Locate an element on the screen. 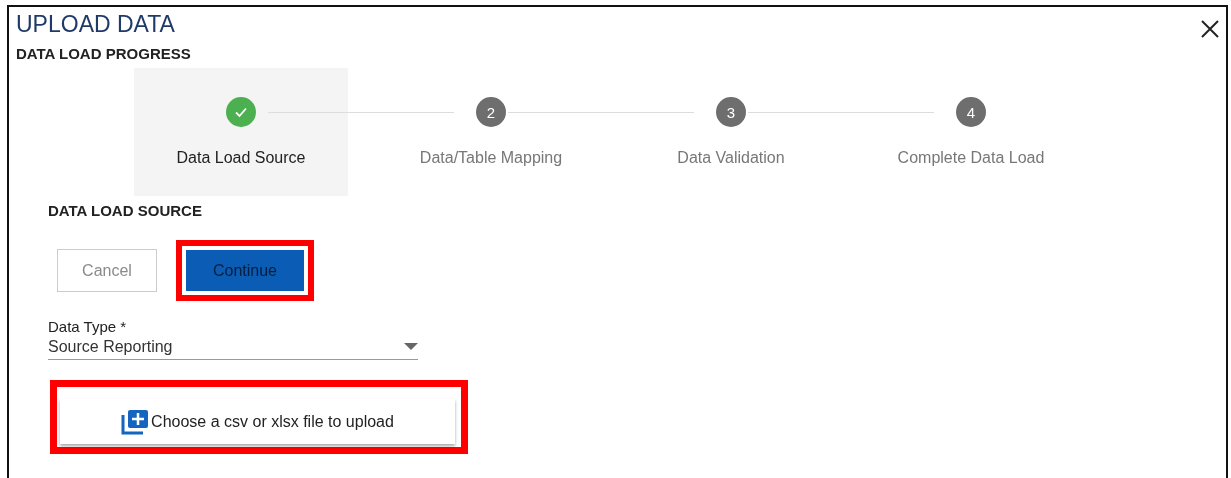  upload-button: Choose a csv or xlsx file to upload is located at coordinates (257, 421).